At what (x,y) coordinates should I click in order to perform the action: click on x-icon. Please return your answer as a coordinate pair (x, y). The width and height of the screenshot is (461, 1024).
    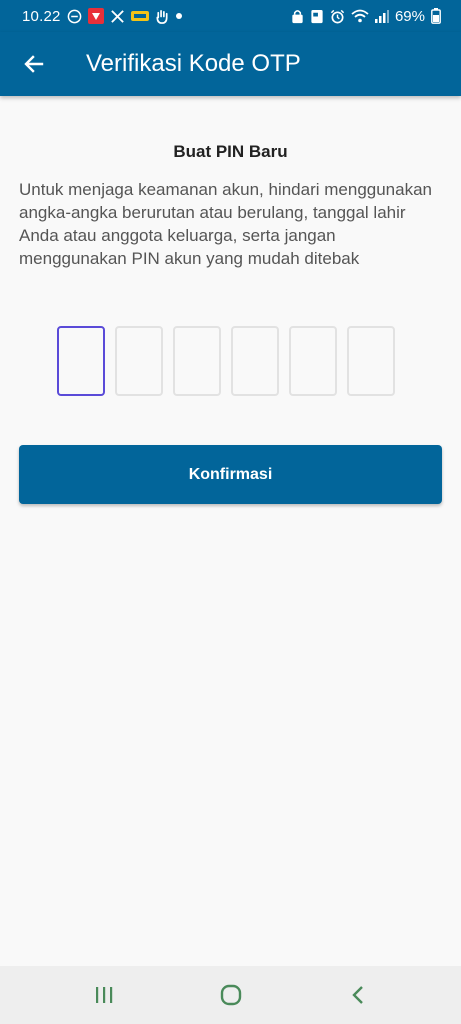
    Looking at the image, I should click on (117, 16).